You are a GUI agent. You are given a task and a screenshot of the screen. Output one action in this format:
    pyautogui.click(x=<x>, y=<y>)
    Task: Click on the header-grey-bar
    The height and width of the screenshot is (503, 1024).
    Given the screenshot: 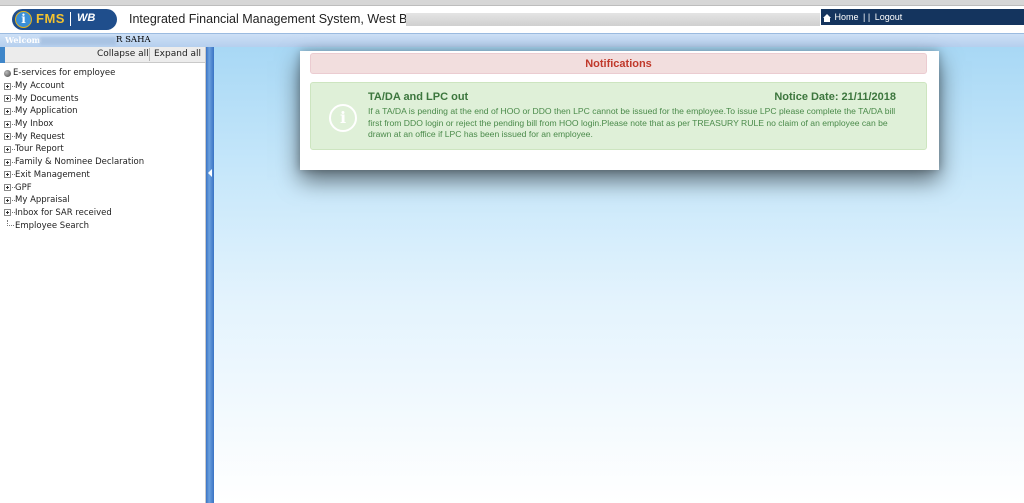 What is the action you would take?
    pyautogui.click(x=613, y=19)
    